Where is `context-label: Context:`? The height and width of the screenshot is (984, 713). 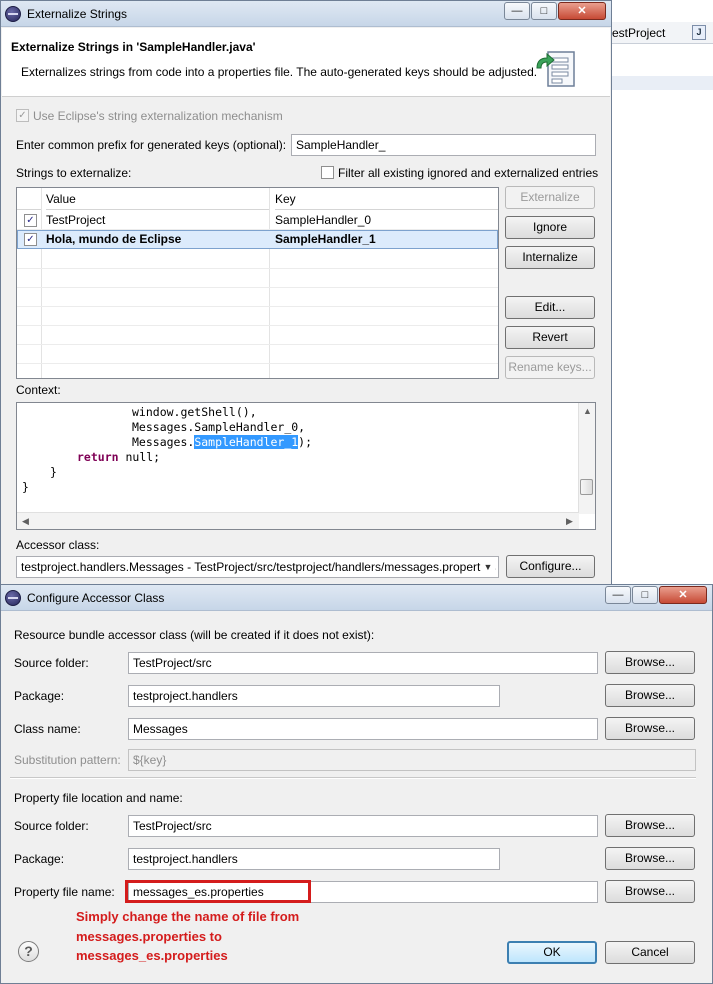
context-label: Context: is located at coordinates (38, 390).